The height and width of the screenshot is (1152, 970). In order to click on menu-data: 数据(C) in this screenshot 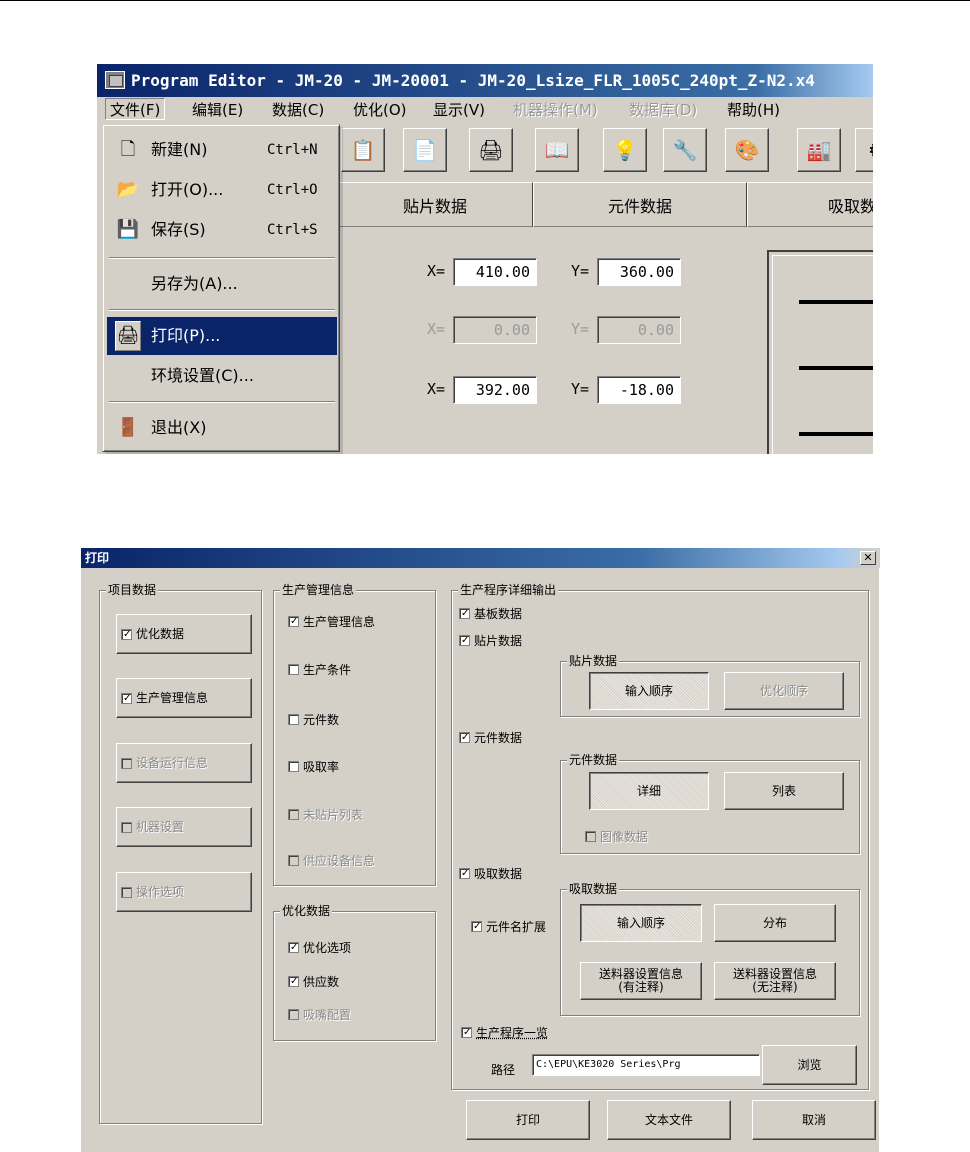, I will do `click(298, 110)`.